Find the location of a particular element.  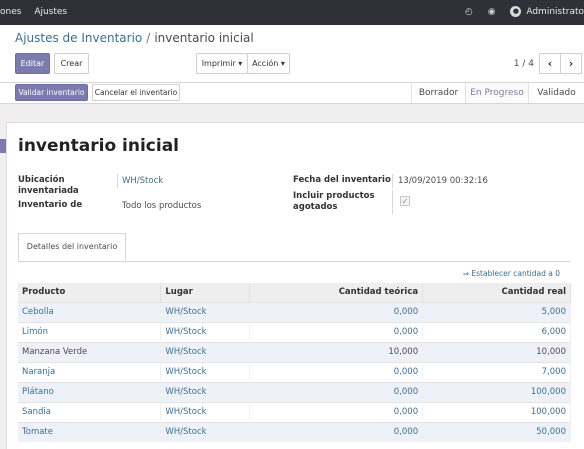

top-menu: ones Ajustes is located at coordinates (38, 12).